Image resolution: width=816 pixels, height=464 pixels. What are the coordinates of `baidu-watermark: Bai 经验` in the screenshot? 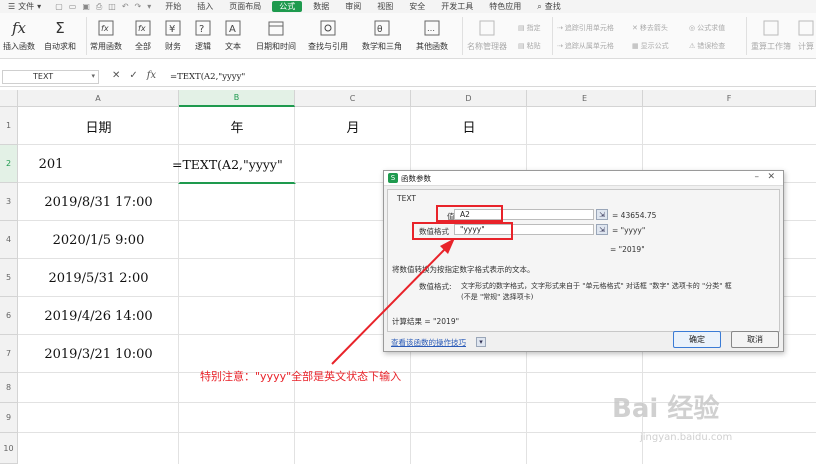 It's located at (666, 409).